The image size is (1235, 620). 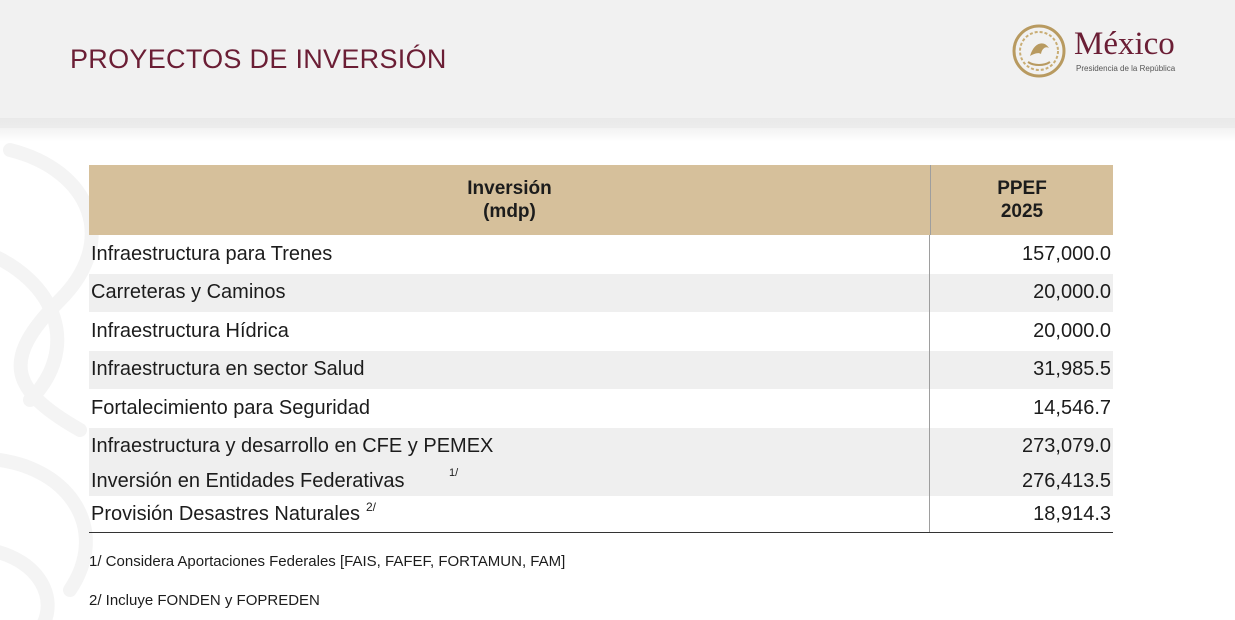 I want to click on column-header-line: 2025, so click(x=1022, y=211).